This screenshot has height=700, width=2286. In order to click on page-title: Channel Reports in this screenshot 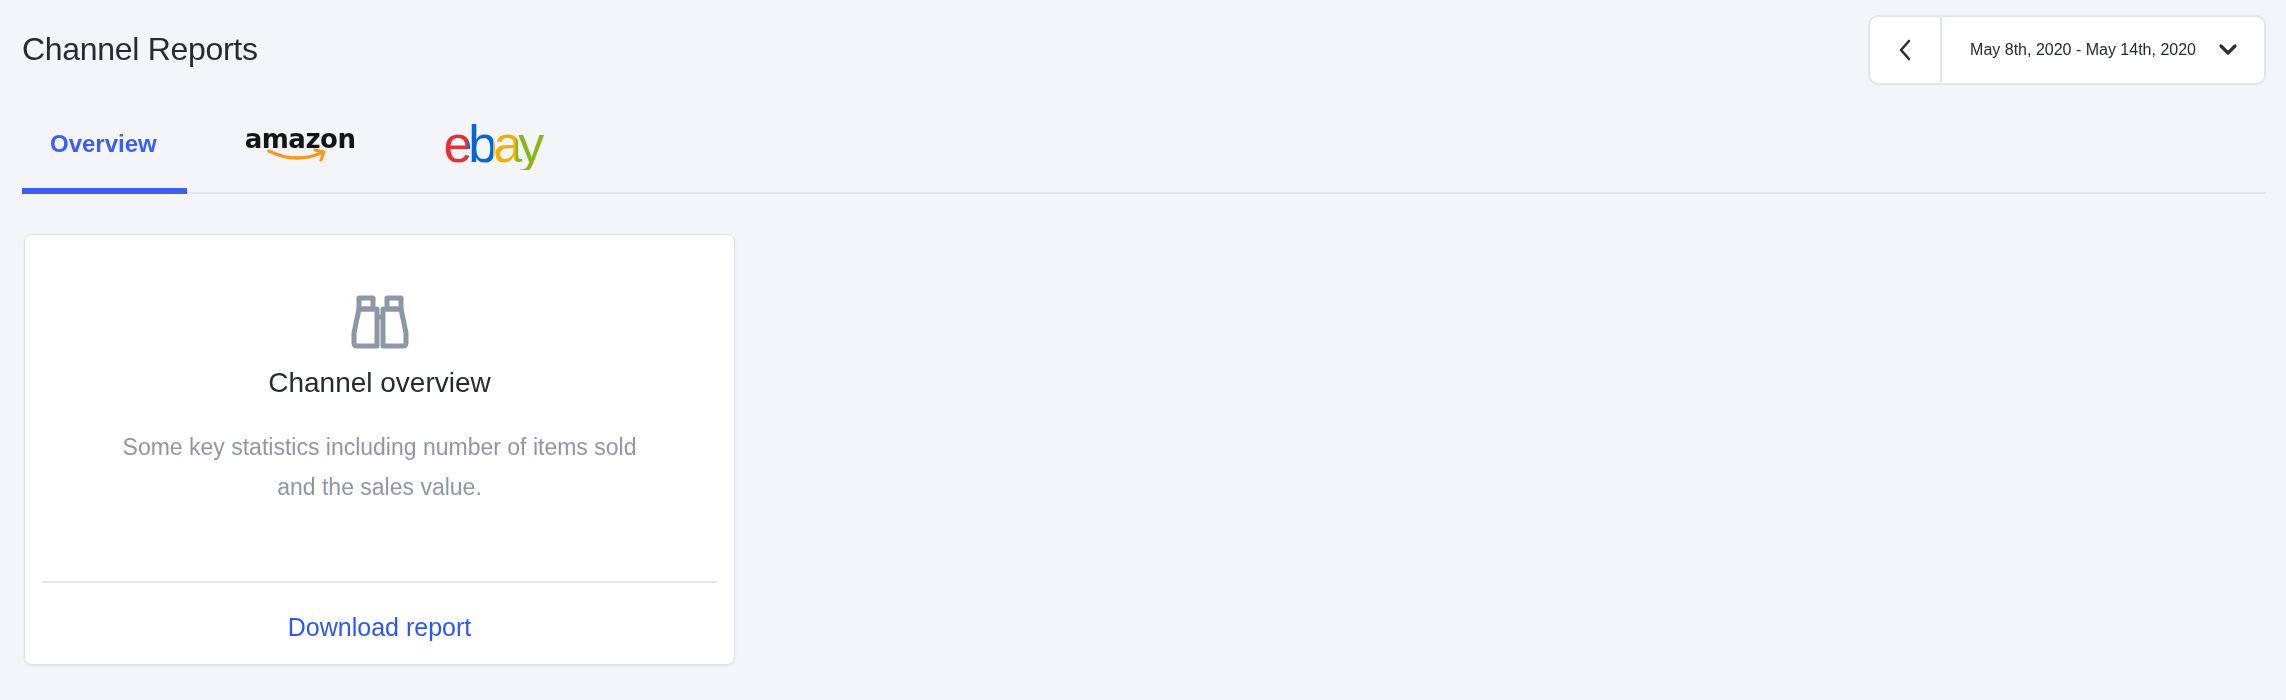, I will do `click(140, 49)`.